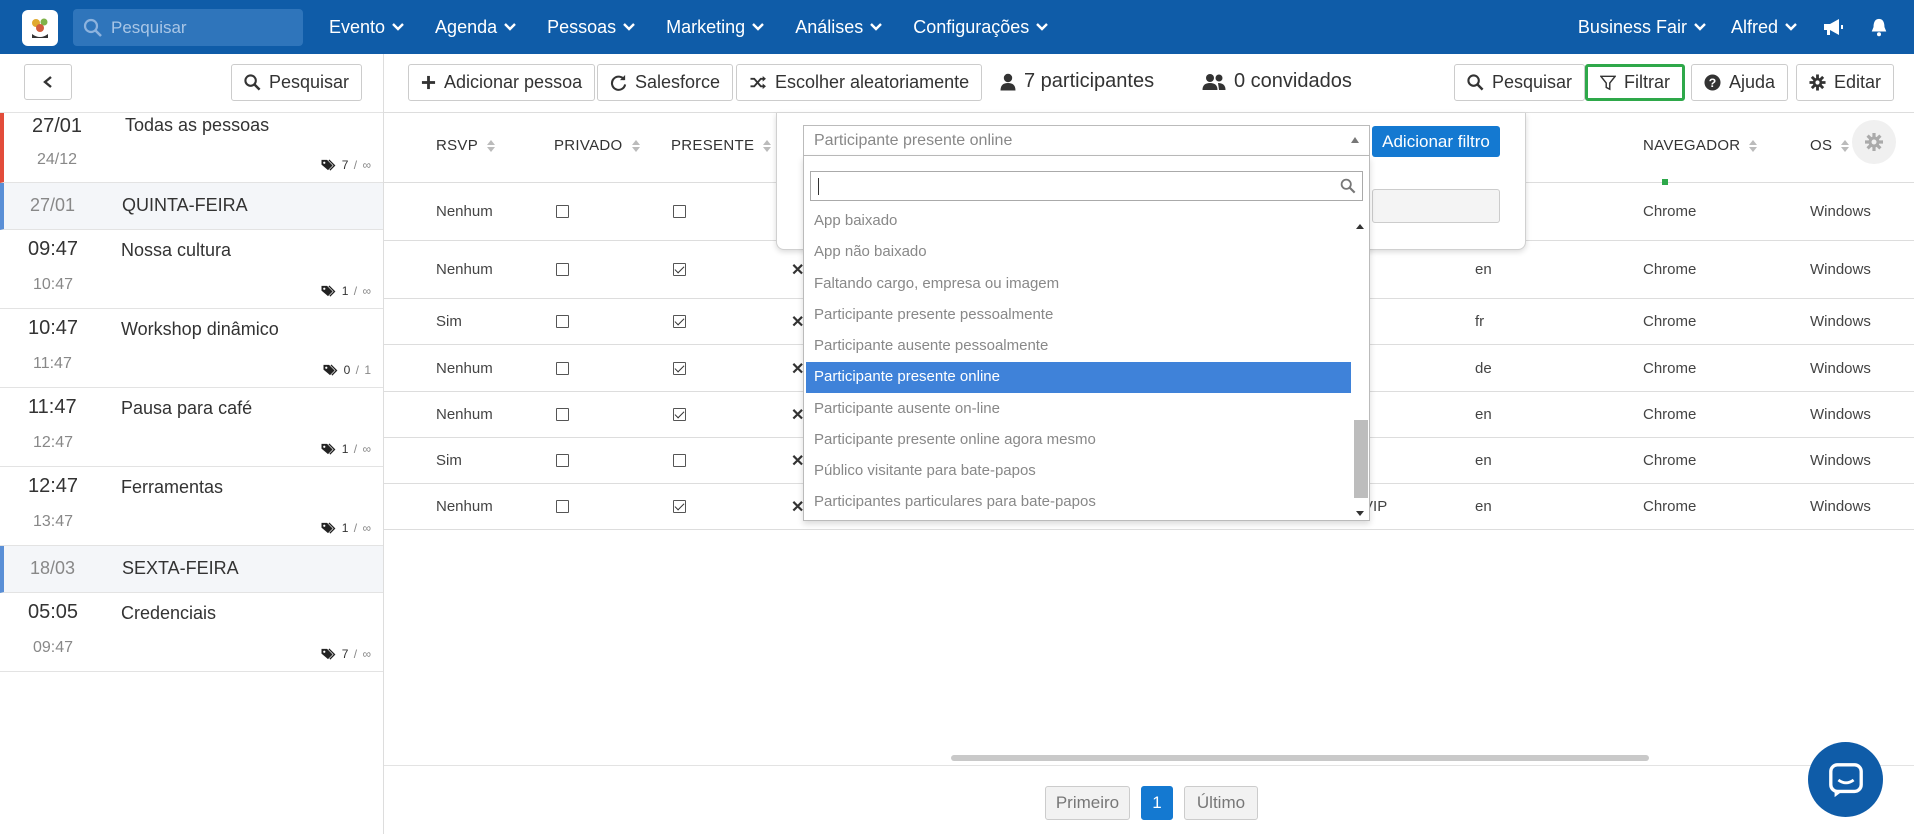 The width and height of the screenshot is (1914, 834). What do you see at coordinates (1520, 82) in the screenshot?
I see `search-button: Pesquisar` at bounding box center [1520, 82].